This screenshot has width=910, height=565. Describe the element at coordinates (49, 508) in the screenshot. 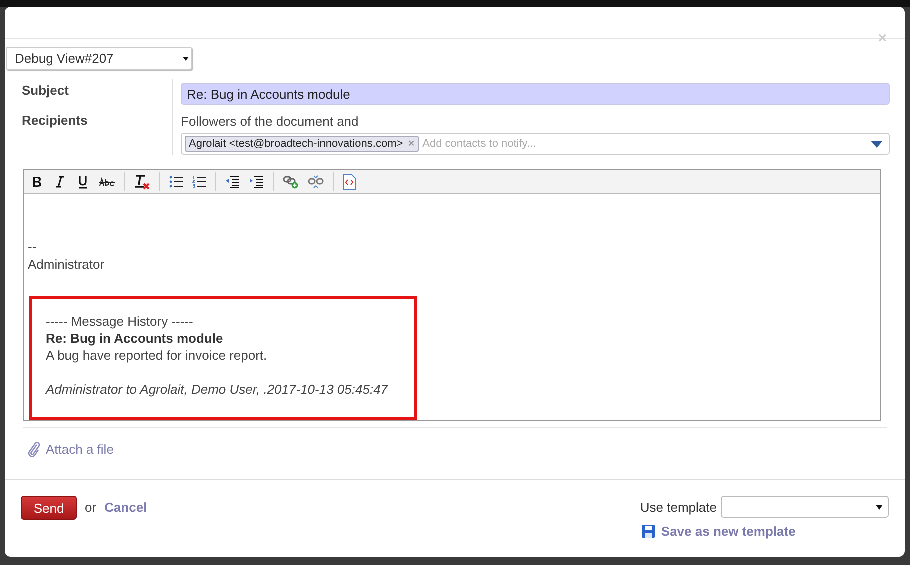

I see `send-button: Send` at that location.